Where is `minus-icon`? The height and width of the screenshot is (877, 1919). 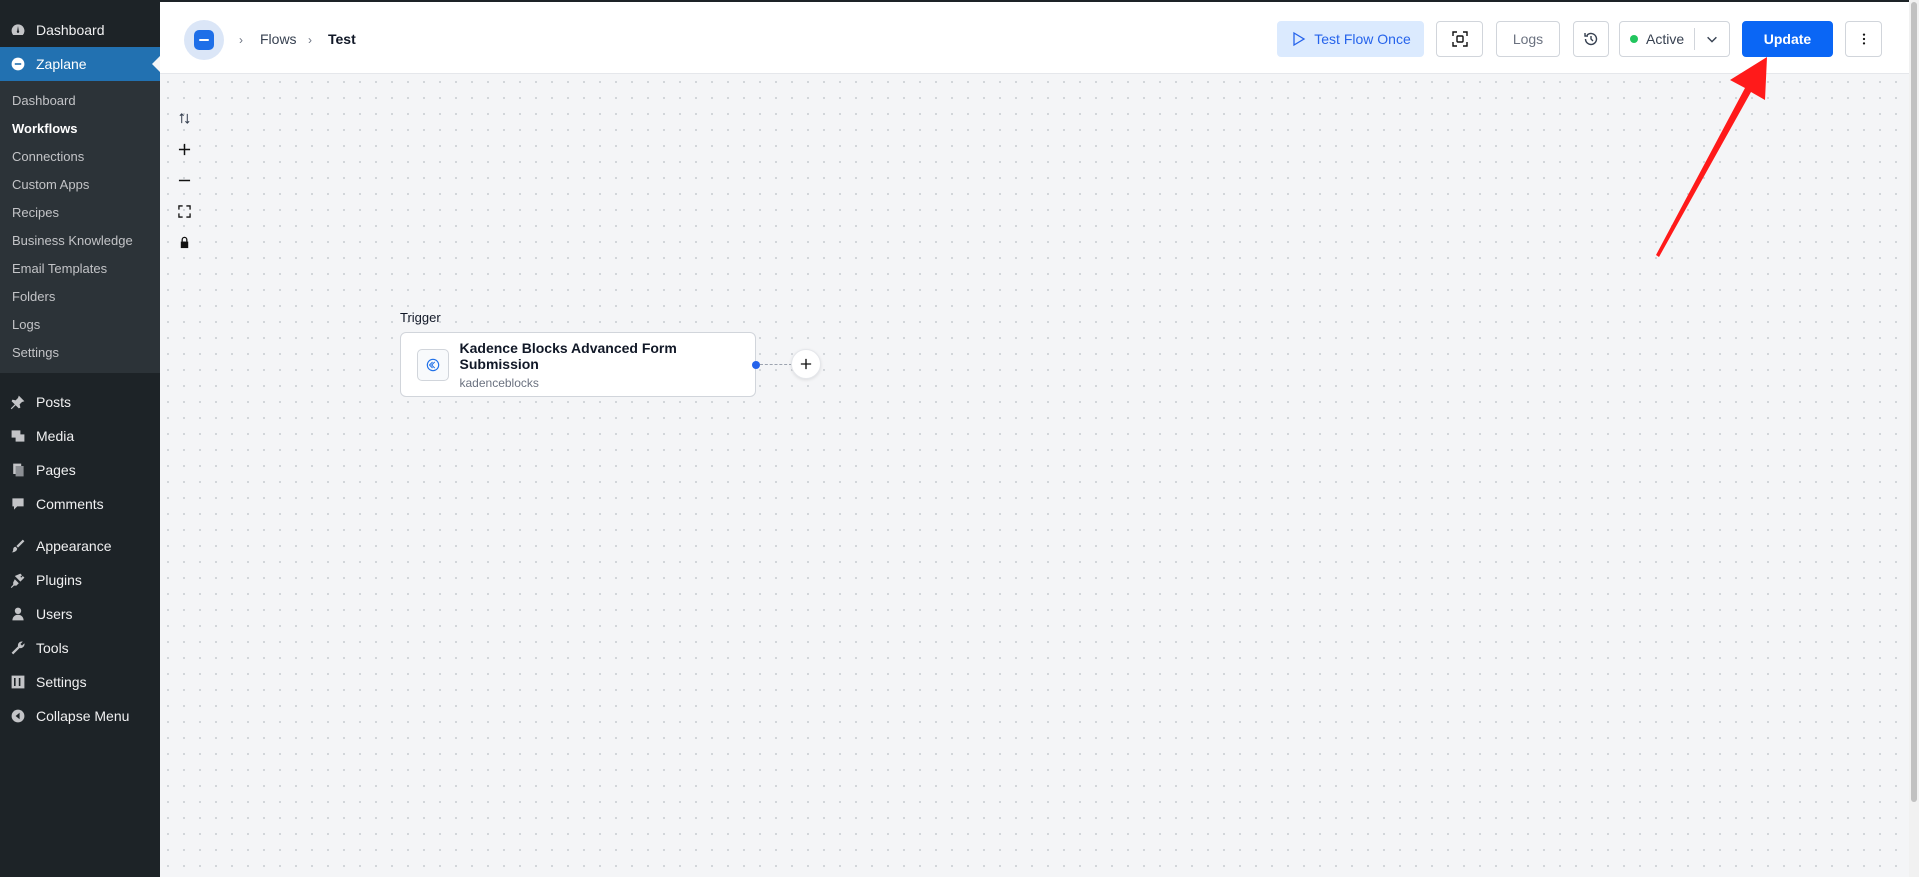 minus-icon is located at coordinates (184, 180).